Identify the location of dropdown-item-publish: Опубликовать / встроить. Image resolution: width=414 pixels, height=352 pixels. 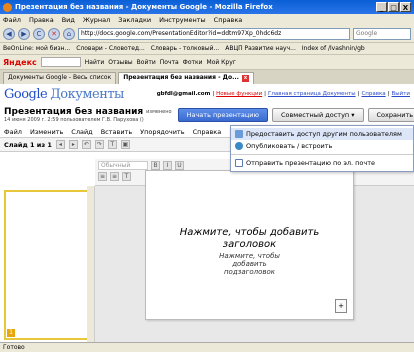
(322, 146).